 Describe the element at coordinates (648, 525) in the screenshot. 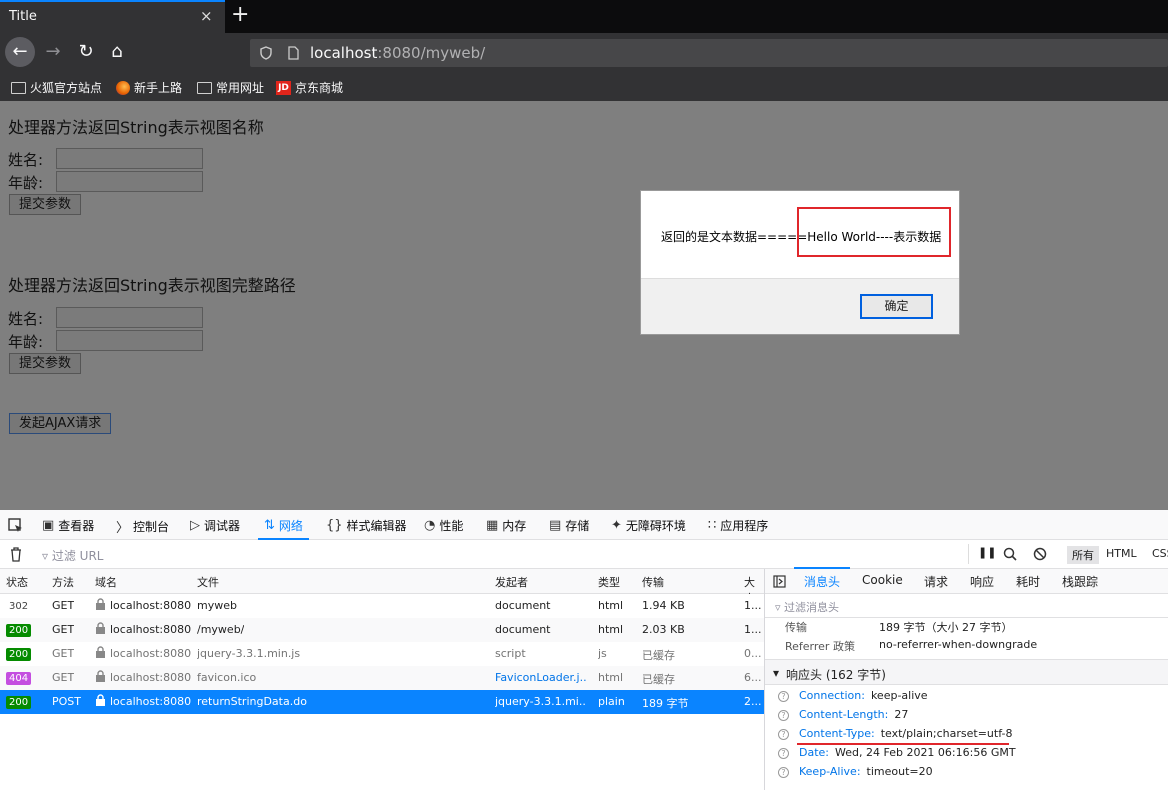

I see `tab-accessibility: ✦ 无障碍环境` at that location.